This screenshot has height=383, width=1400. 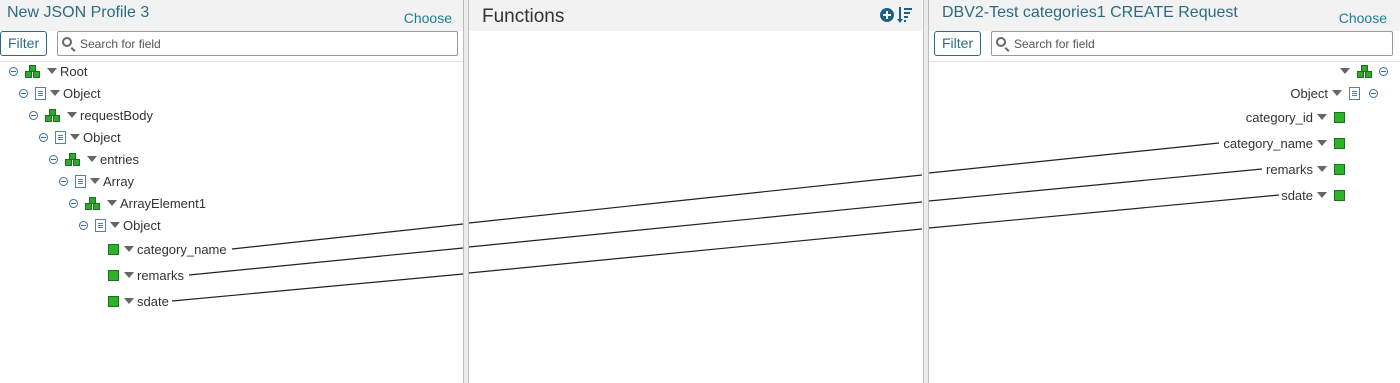 I want to click on destination-profile-title: DBV2-Test categories1 CREATE Request, so click(x=1090, y=12).